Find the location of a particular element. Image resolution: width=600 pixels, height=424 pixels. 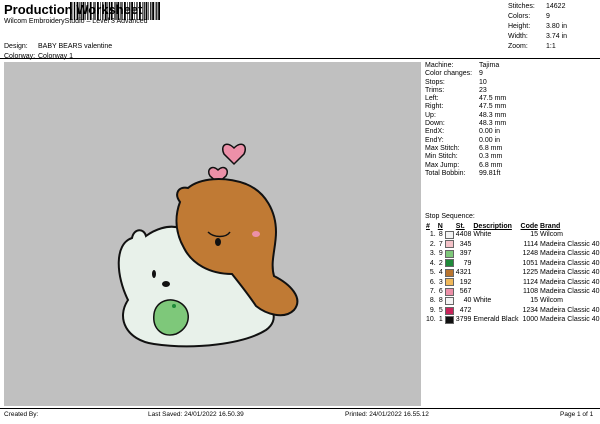

stat-row: Height: 3.80 in is located at coordinates (537, 27).